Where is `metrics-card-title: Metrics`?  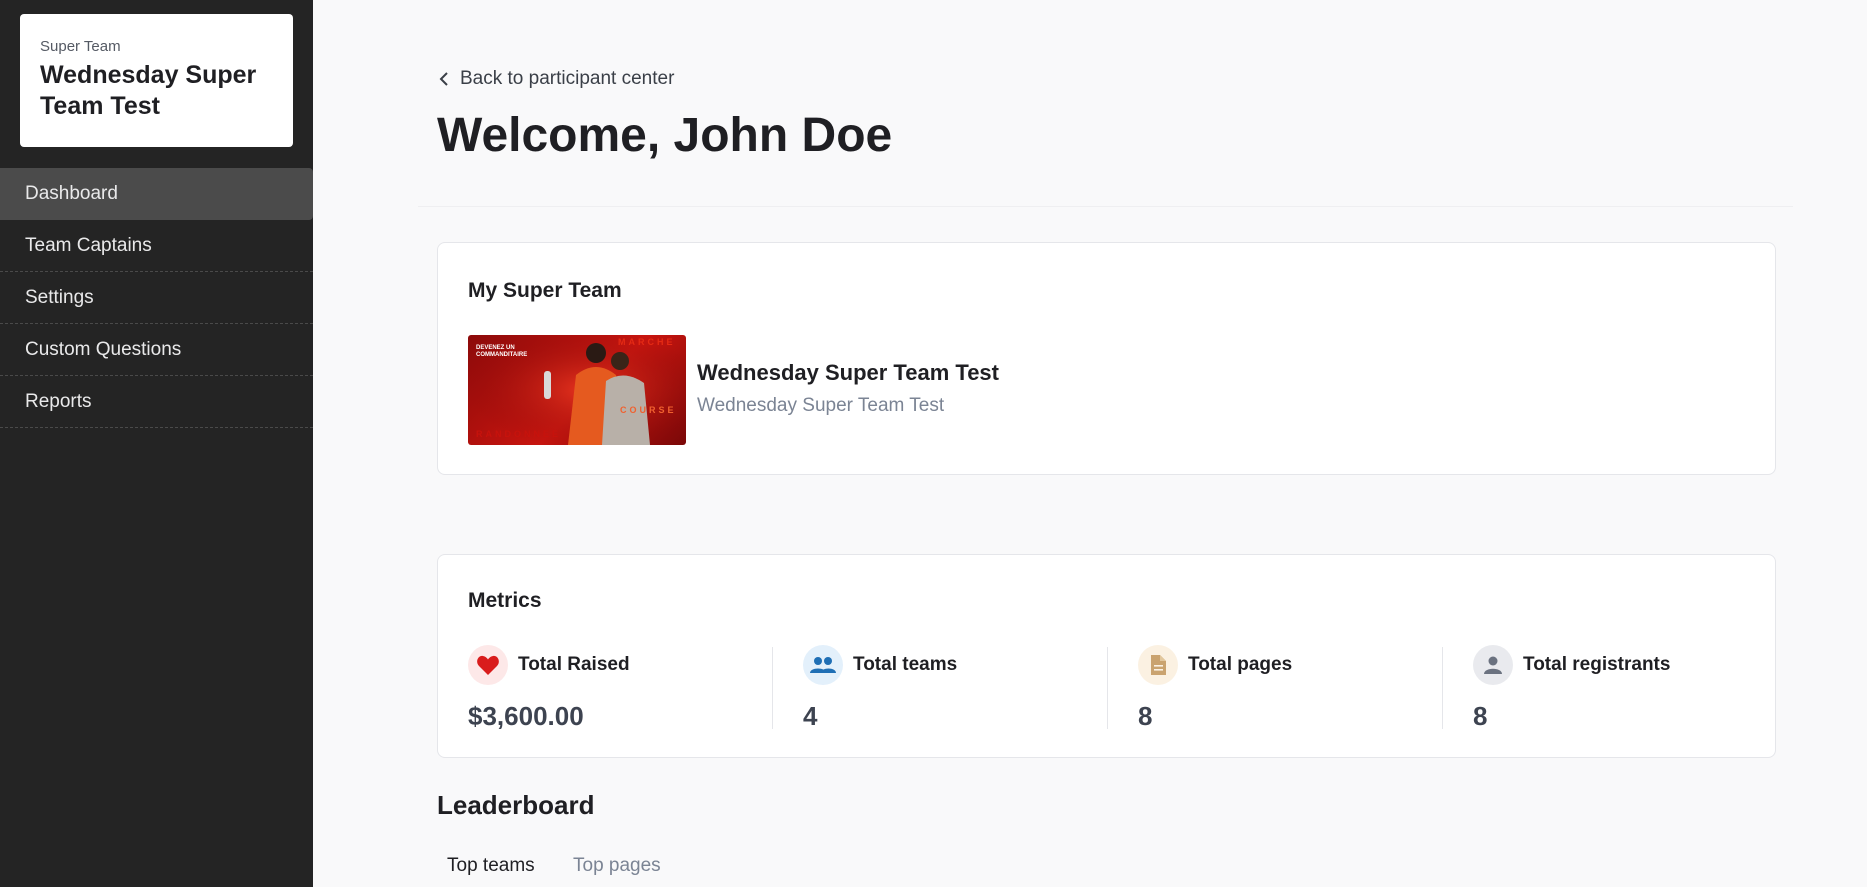 metrics-card-title: Metrics is located at coordinates (505, 600).